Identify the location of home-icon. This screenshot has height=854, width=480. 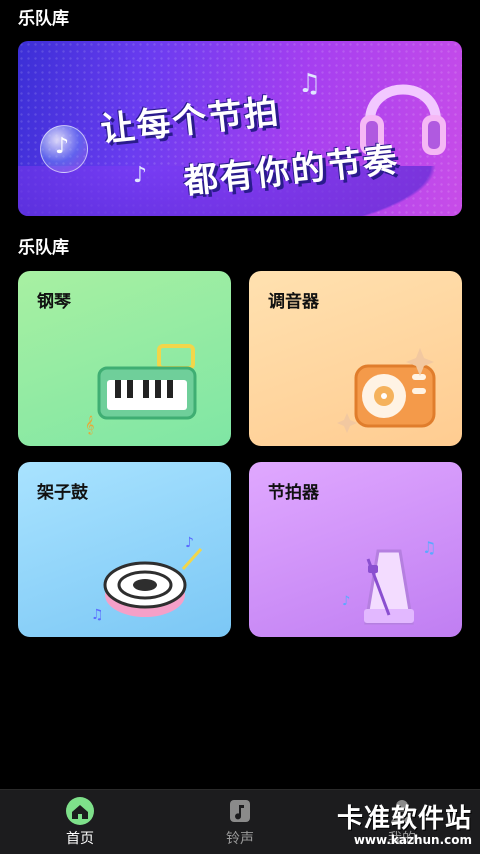
(80, 811).